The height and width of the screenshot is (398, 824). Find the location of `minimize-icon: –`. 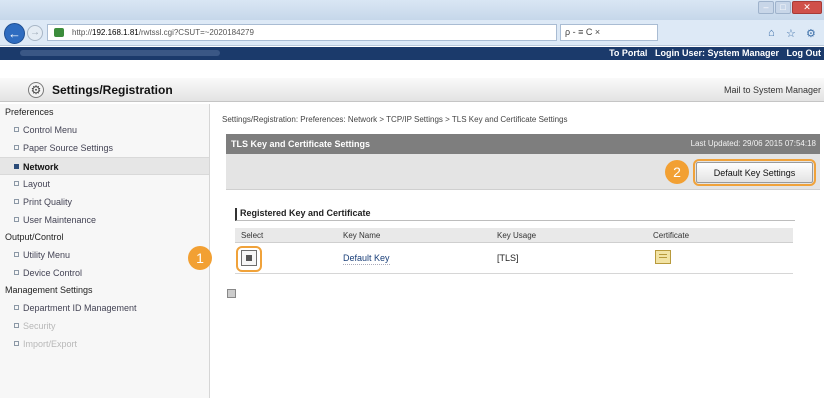

minimize-icon: – is located at coordinates (766, 7).